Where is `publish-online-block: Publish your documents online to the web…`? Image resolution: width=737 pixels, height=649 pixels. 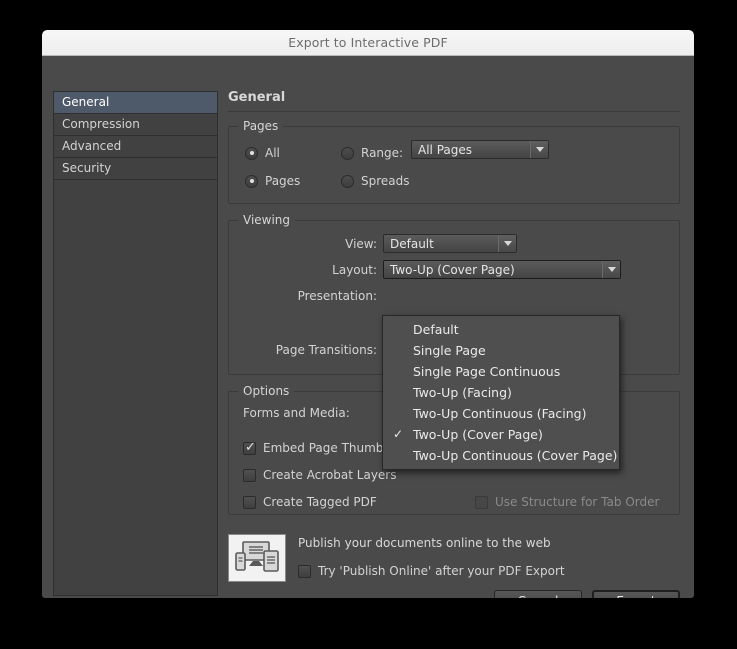
publish-online-block: Publish your documents online to the web… is located at coordinates (454, 558).